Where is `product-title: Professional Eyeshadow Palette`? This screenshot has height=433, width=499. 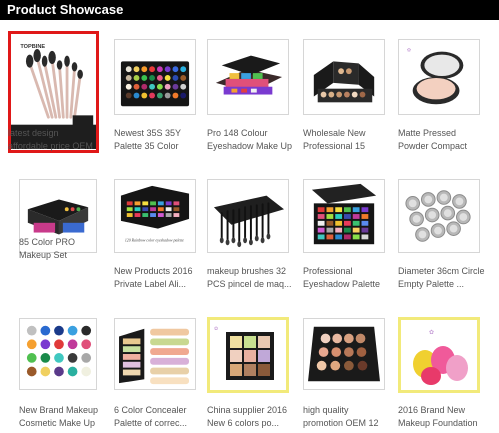
product-title: Professional Eyeshadow Palette is located at coordinates (353, 278).